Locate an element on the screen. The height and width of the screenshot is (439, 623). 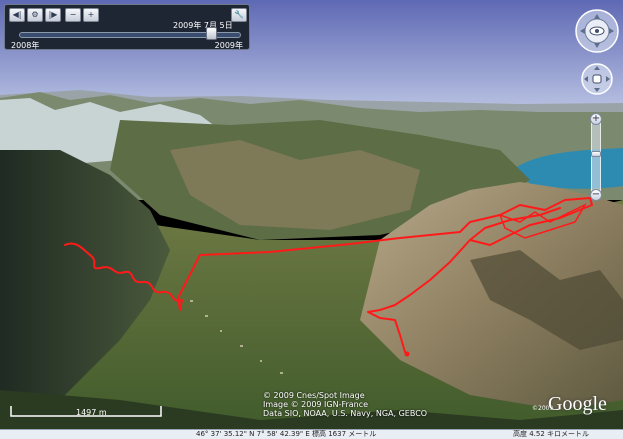
move-control is located at coordinates (597, 79).